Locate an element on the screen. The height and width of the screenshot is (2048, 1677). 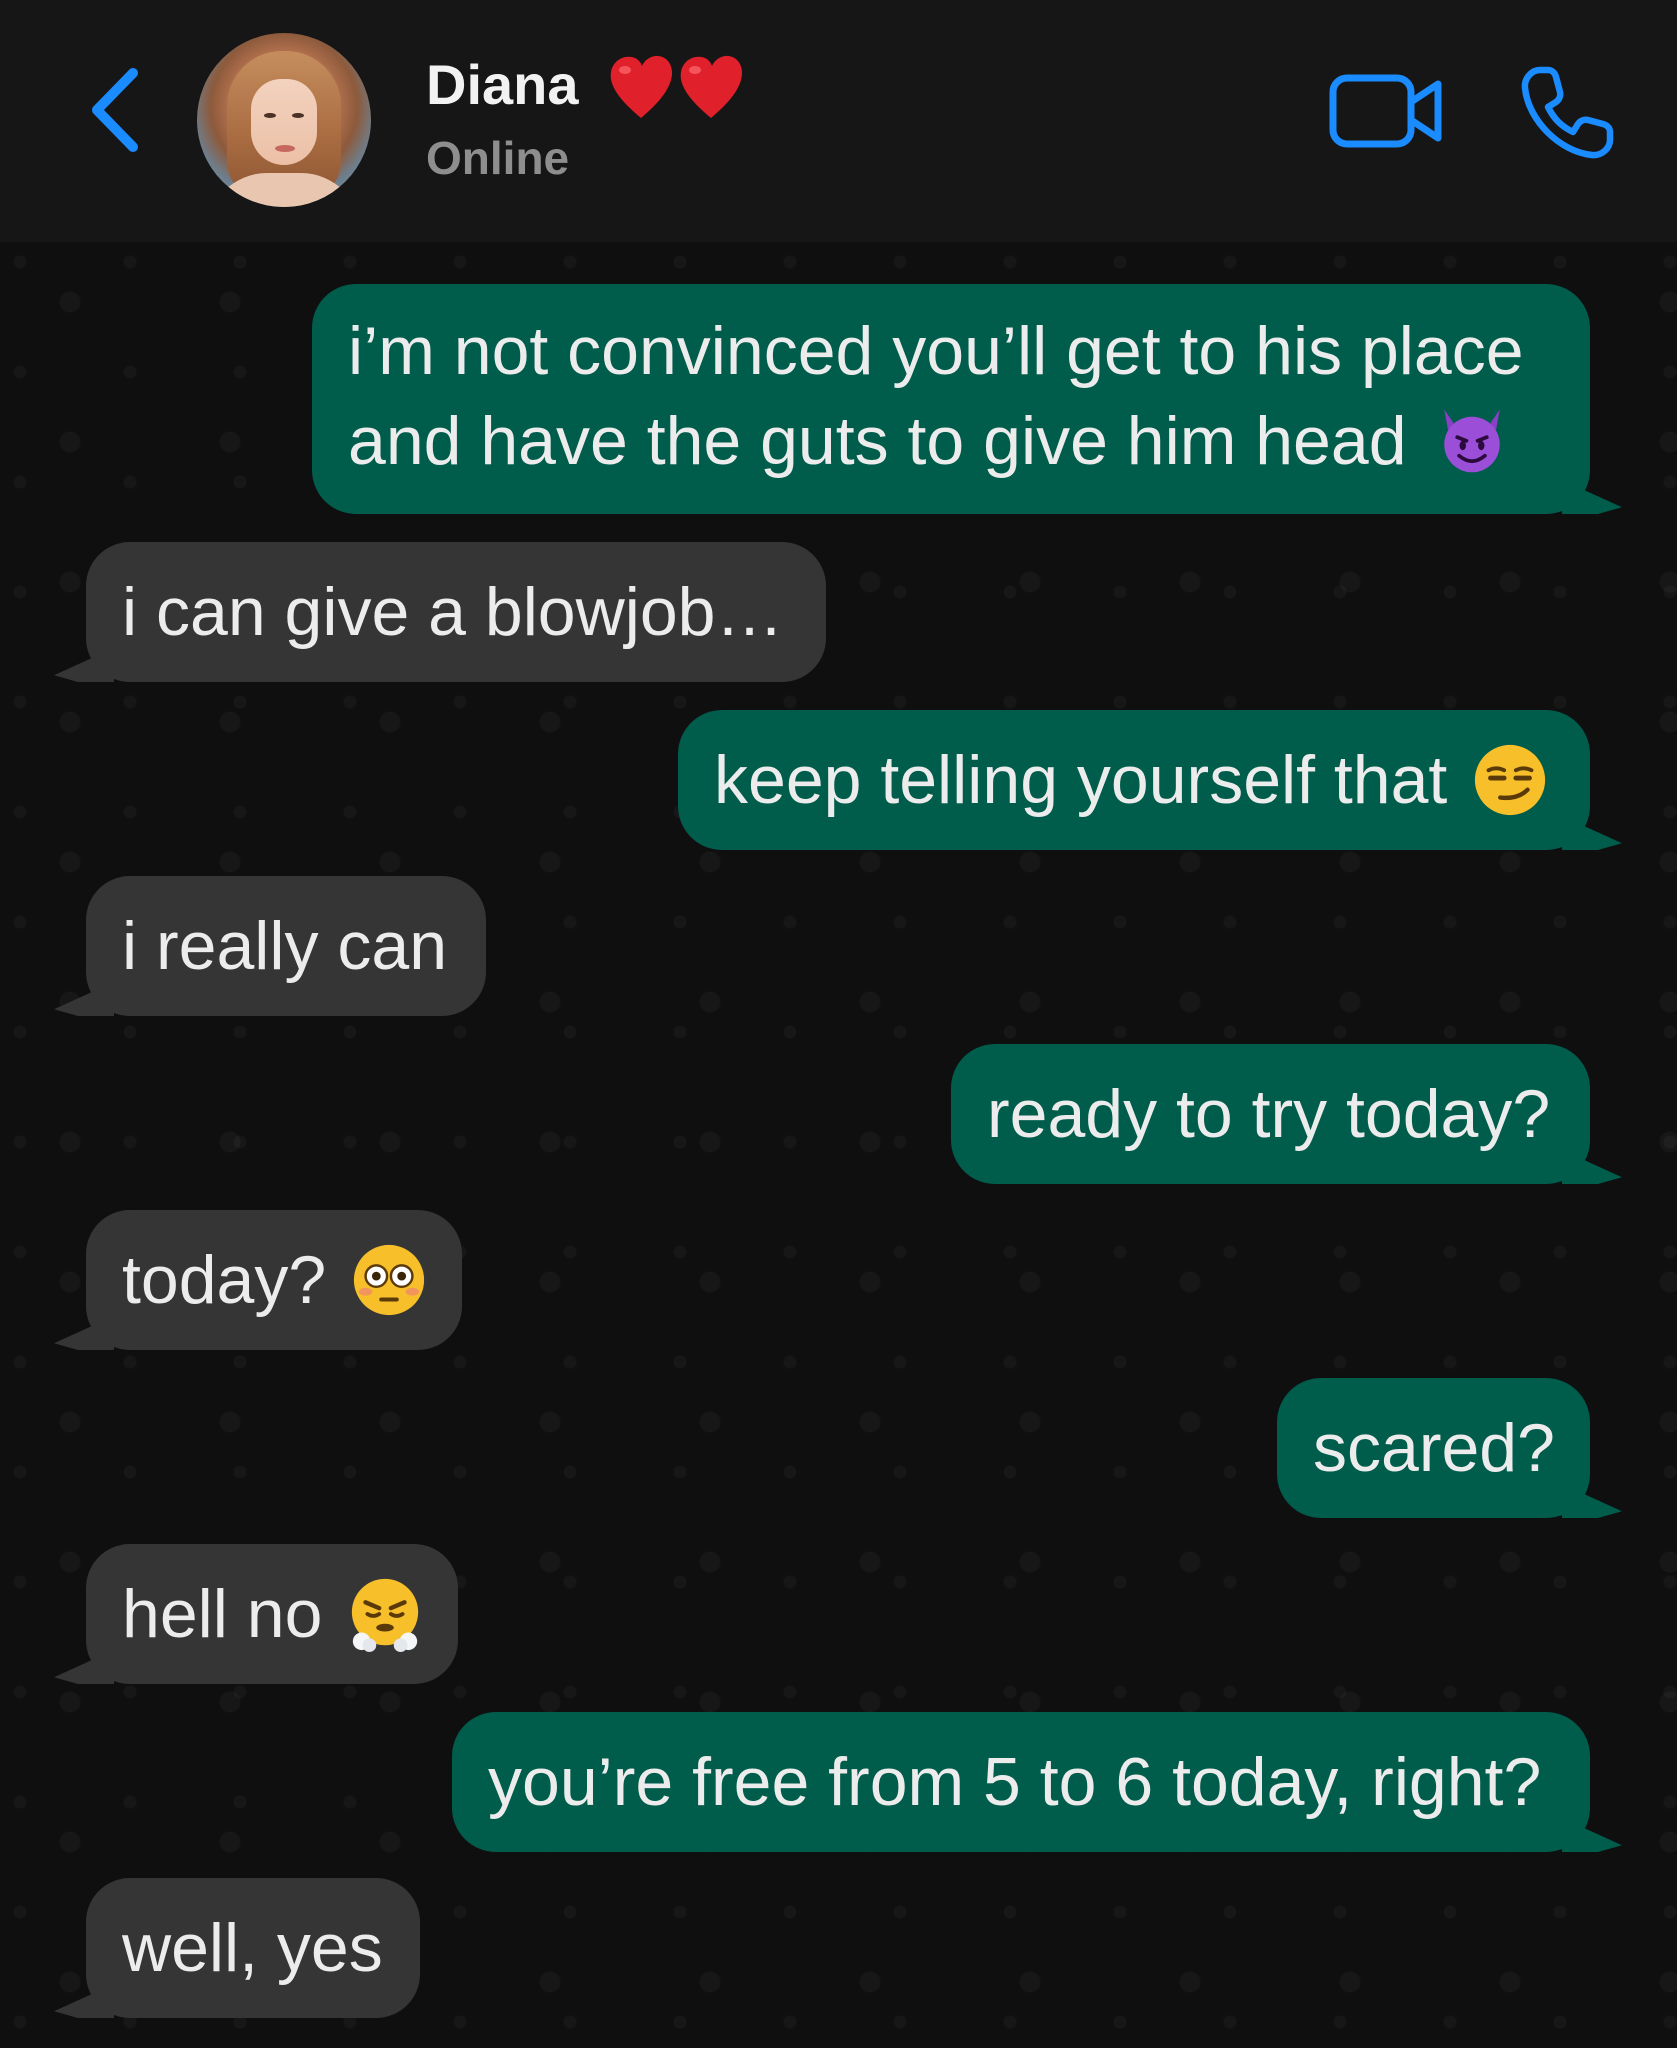
outgoing-message: you’re free from 5 to 6 today, right? is located at coordinates (1021, 1782).